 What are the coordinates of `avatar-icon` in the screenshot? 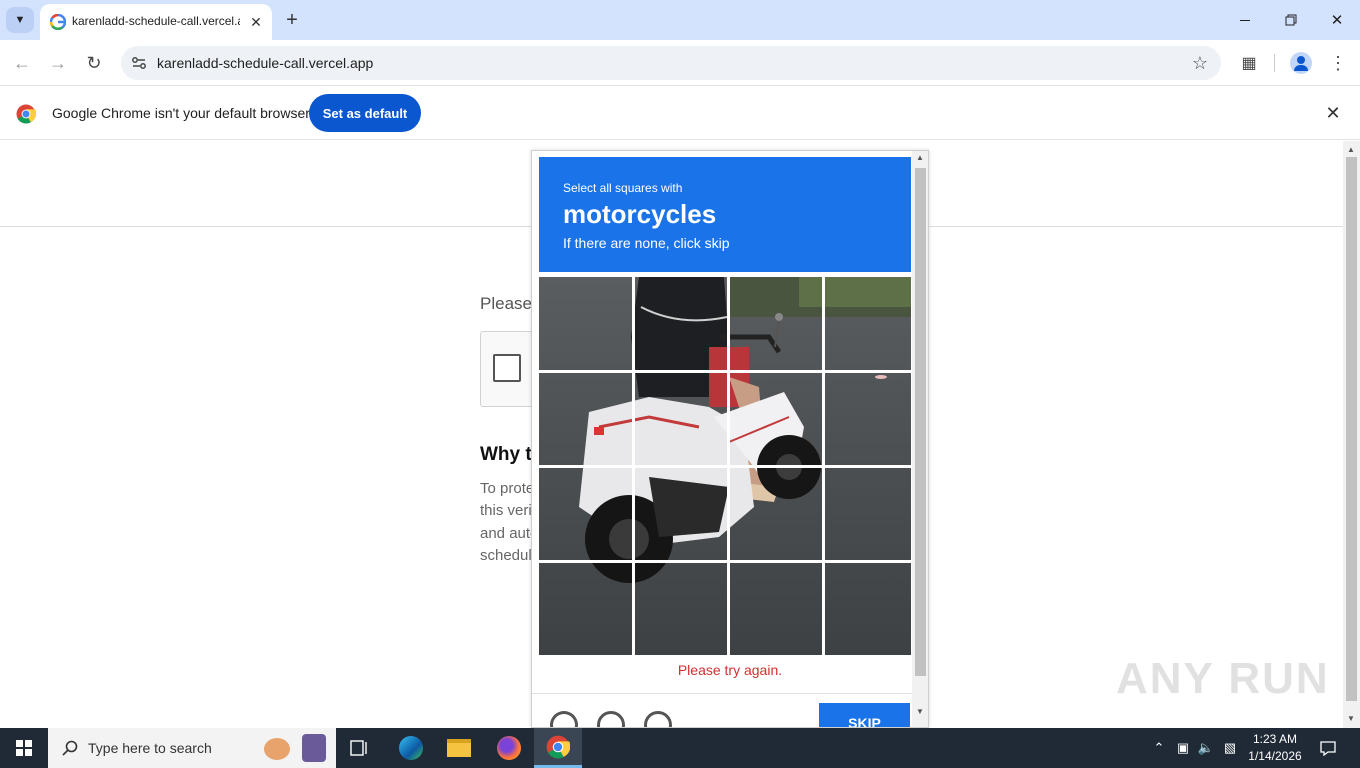 It's located at (1301, 63).